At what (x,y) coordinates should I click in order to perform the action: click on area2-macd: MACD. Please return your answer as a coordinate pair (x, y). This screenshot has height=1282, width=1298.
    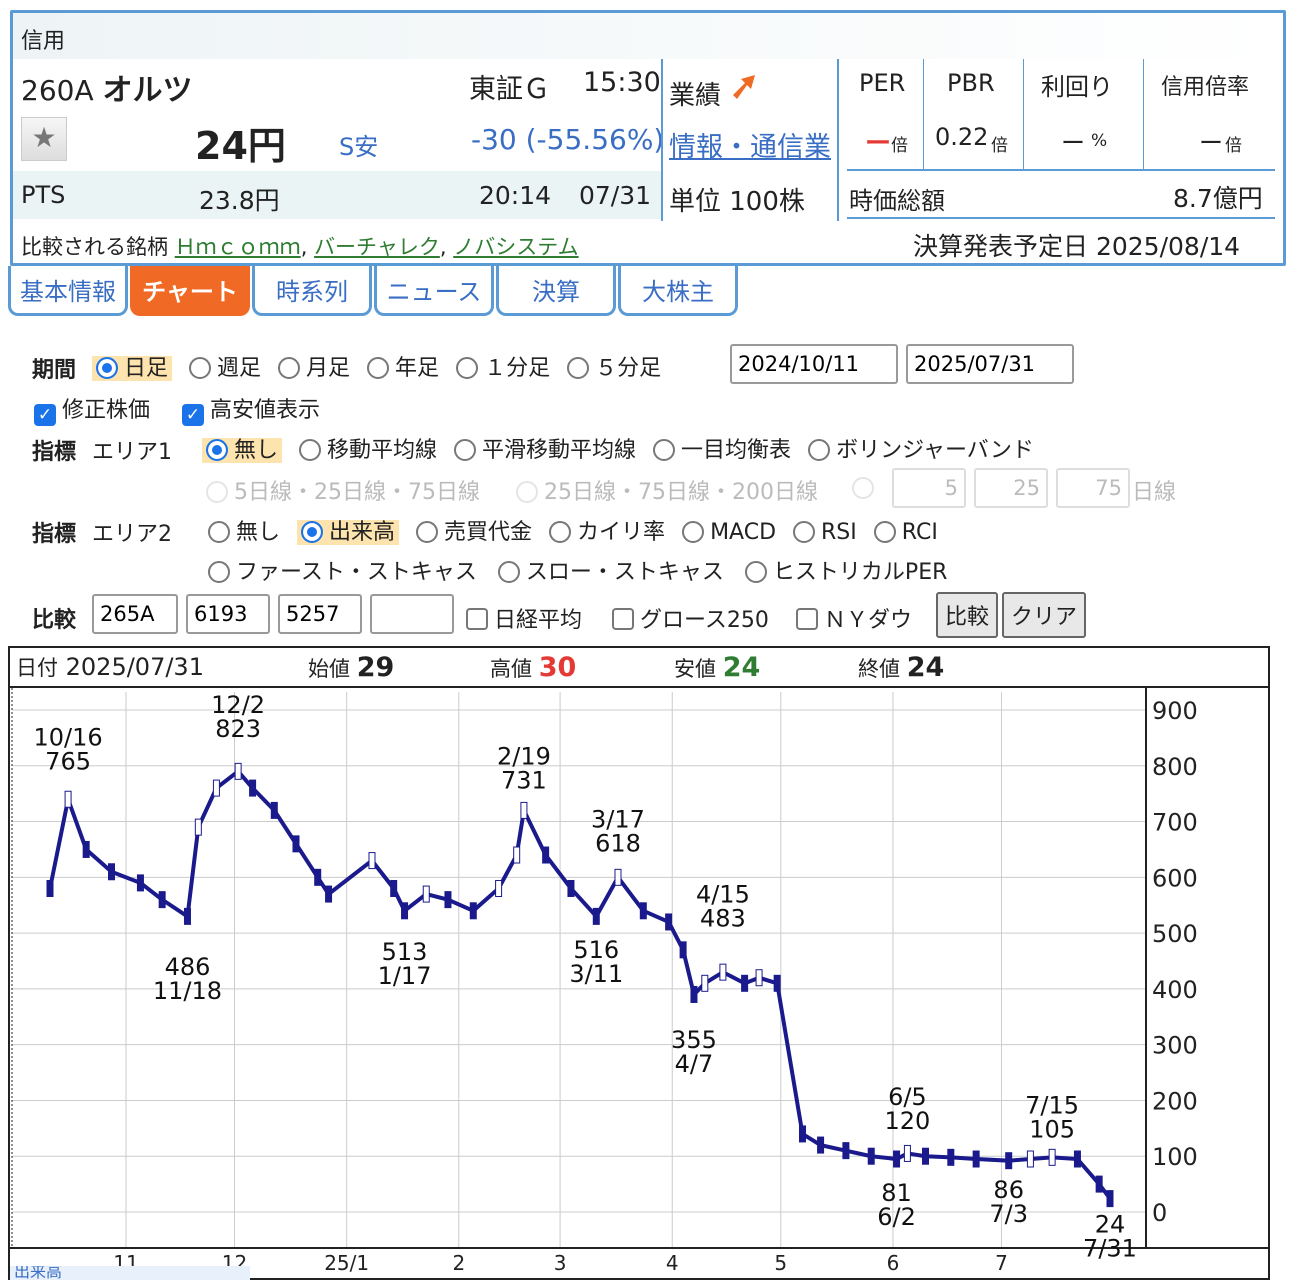
    Looking at the image, I should click on (729, 532).